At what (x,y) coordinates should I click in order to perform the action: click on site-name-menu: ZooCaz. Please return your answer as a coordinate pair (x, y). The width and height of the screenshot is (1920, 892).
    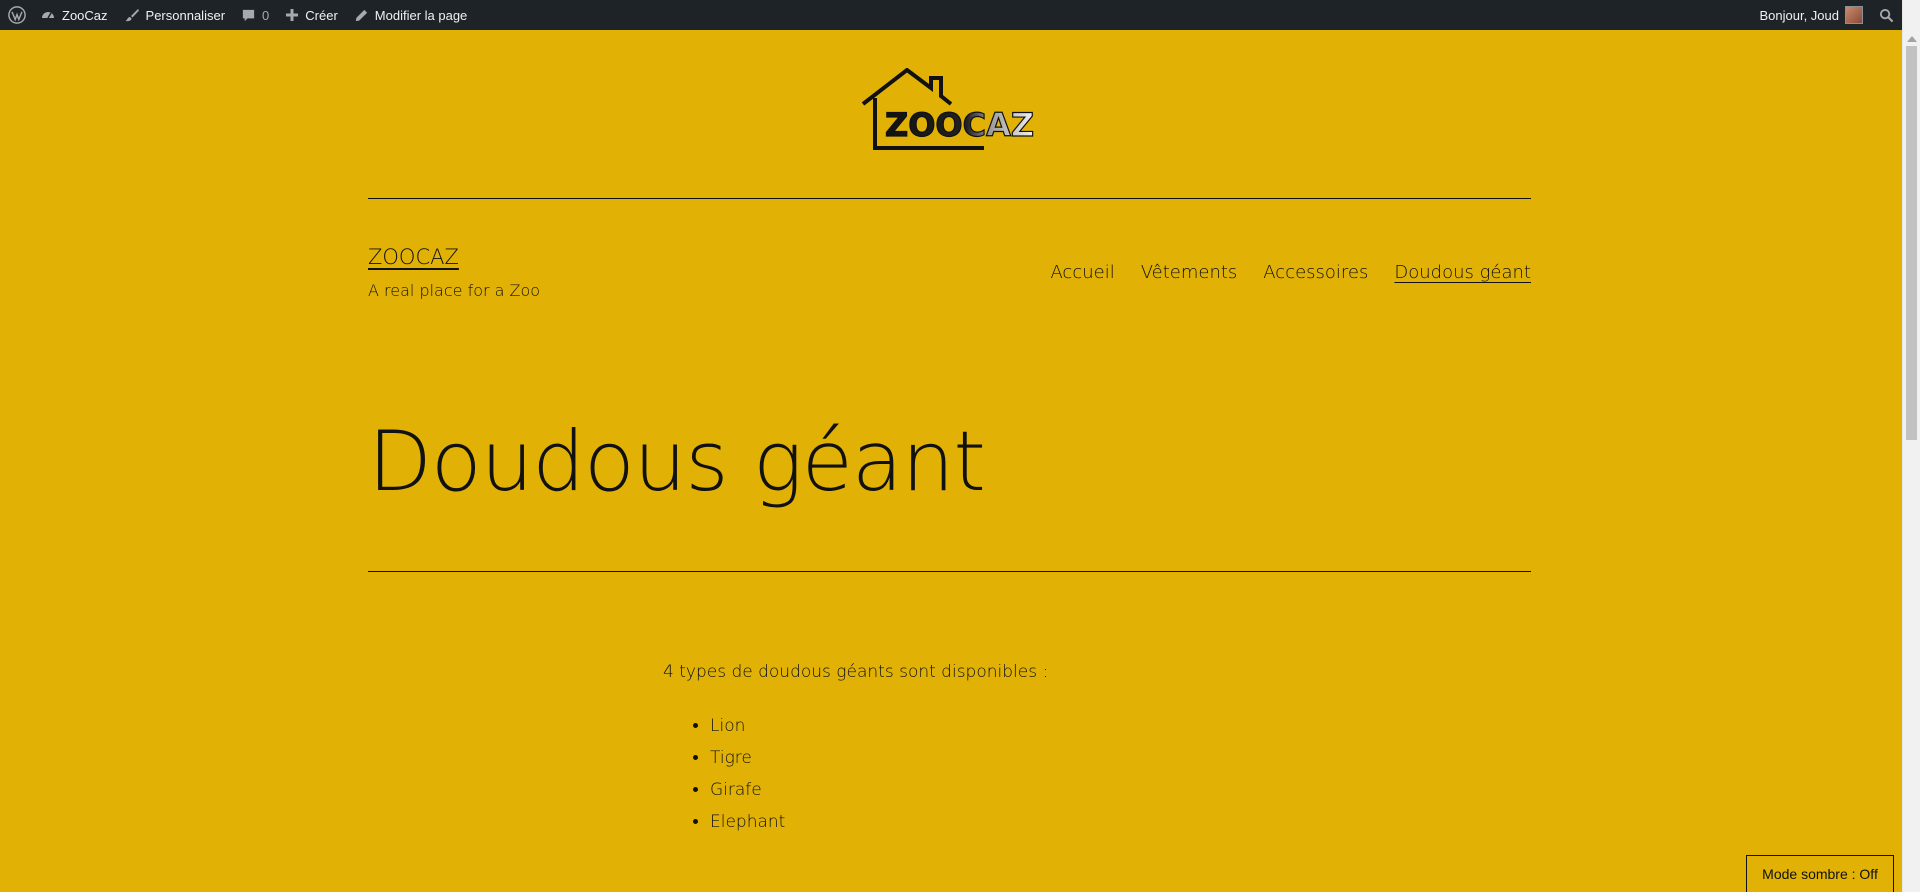
    Looking at the image, I should click on (74, 15).